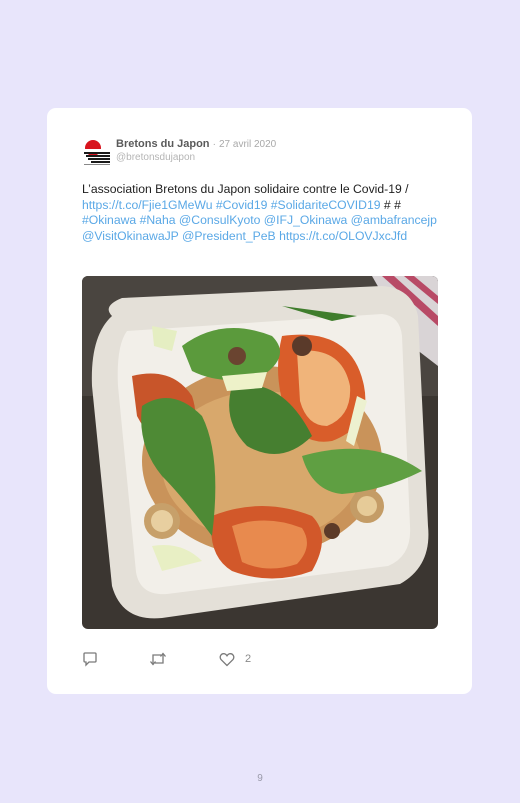 This screenshot has height=803, width=520. Describe the element at coordinates (306, 220) in the screenshot. I see `tweet-link: @IFJ_Okinawa` at that location.